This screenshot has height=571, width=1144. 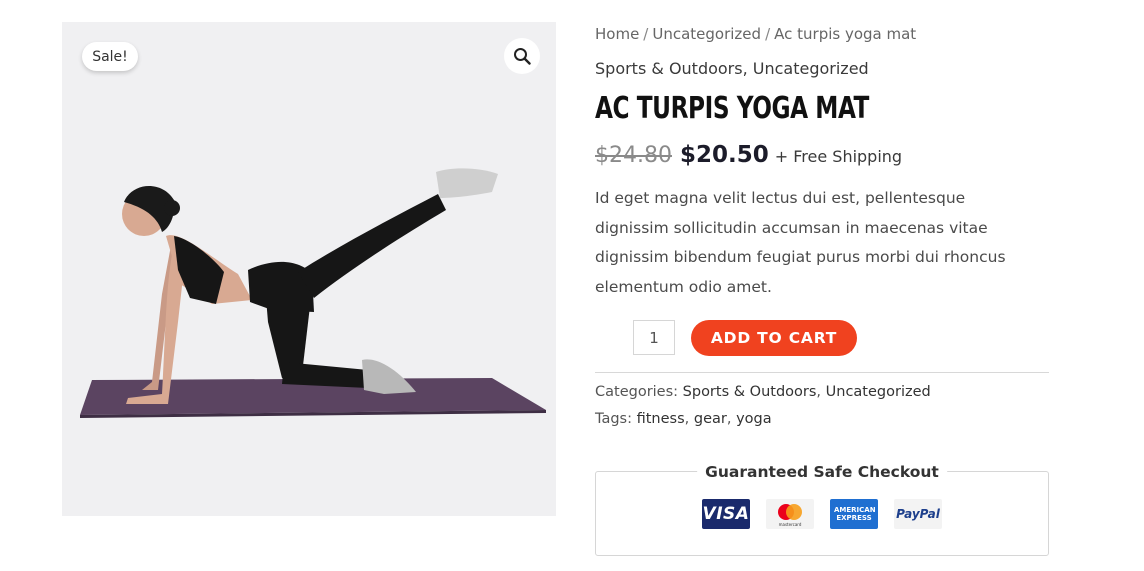 I want to click on tag-link-yoga: yoga, so click(x=754, y=419).